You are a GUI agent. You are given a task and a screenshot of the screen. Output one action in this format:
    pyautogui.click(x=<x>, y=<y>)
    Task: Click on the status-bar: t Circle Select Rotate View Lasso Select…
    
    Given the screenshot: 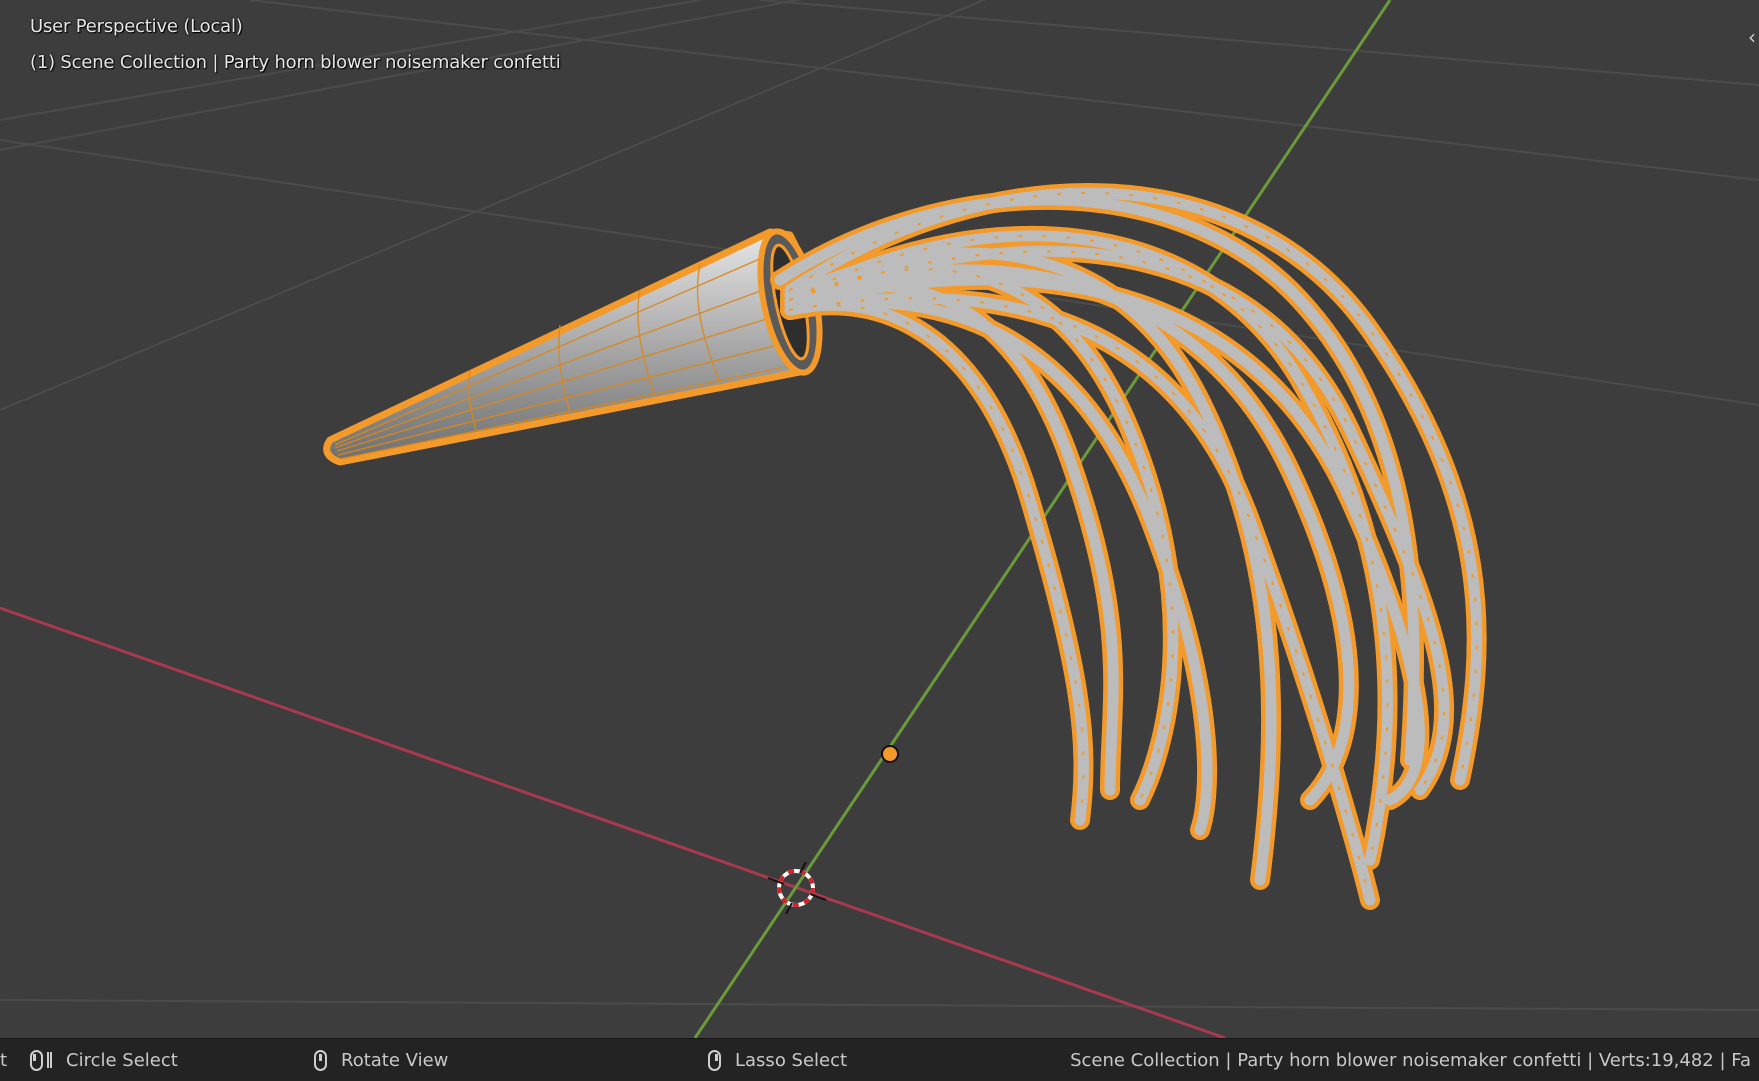 What is the action you would take?
    pyautogui.click(x=879, y=1059)
    